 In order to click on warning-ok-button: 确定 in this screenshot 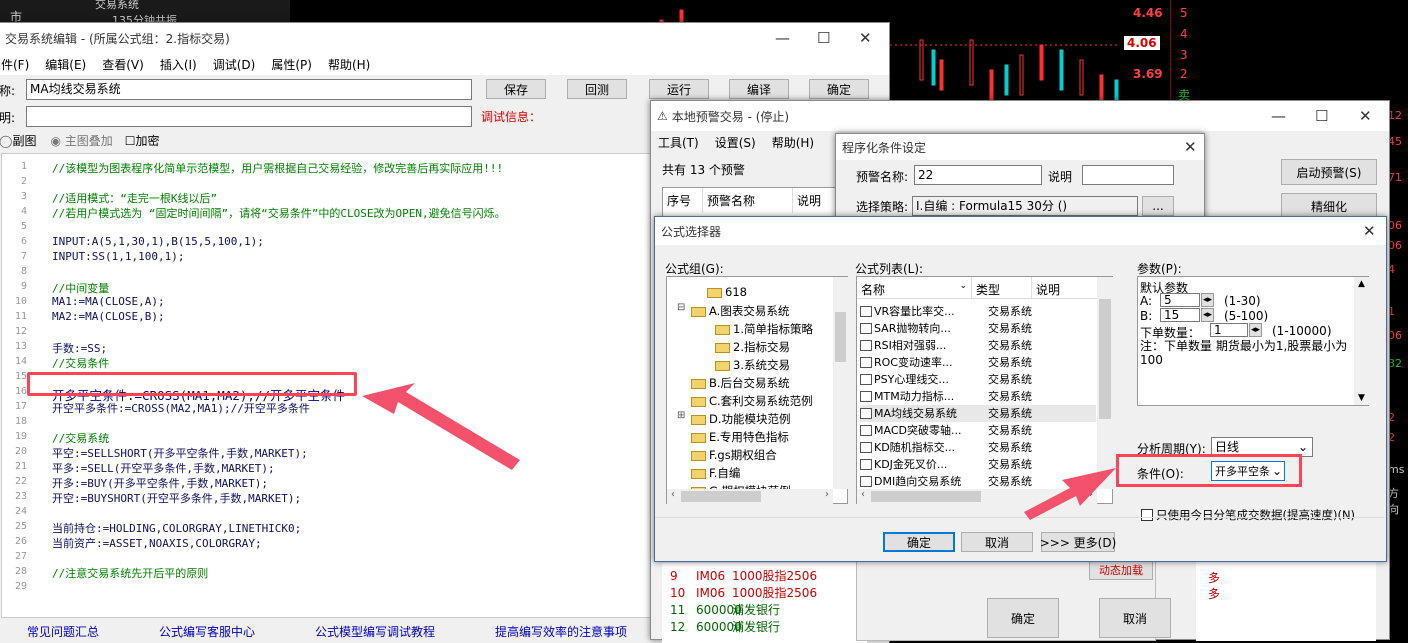, I will do `click(1023, 618)`.